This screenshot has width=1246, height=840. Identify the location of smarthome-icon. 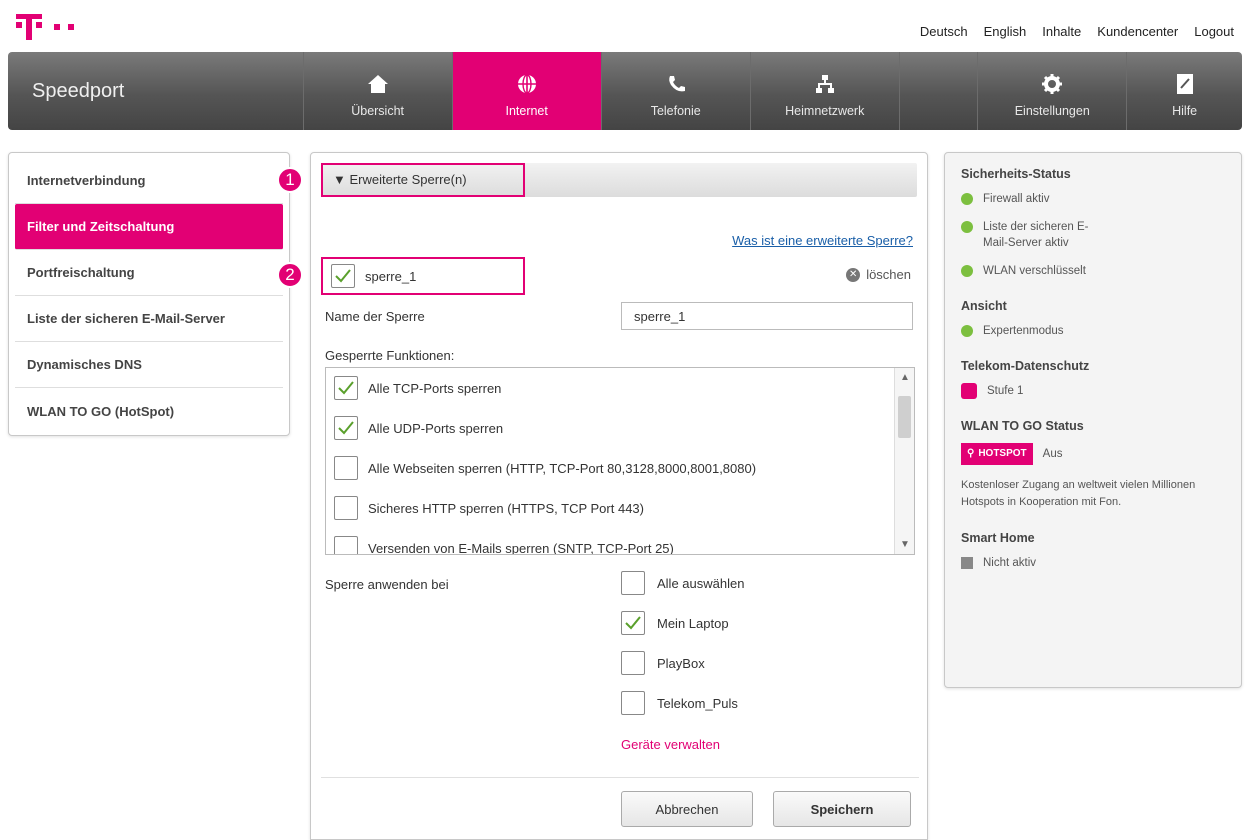
(967, 563).